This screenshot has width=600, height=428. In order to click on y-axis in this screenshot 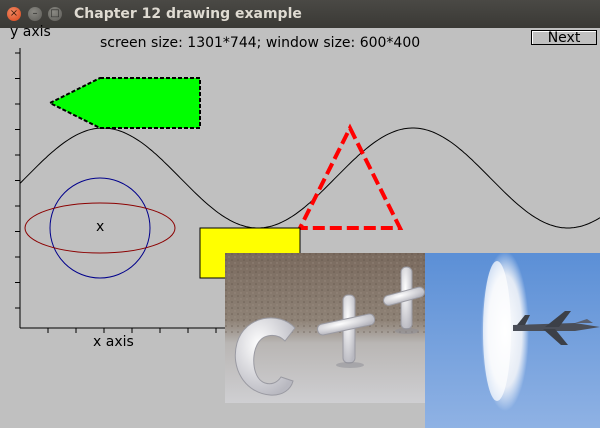, I will do `click(18, 188)`.